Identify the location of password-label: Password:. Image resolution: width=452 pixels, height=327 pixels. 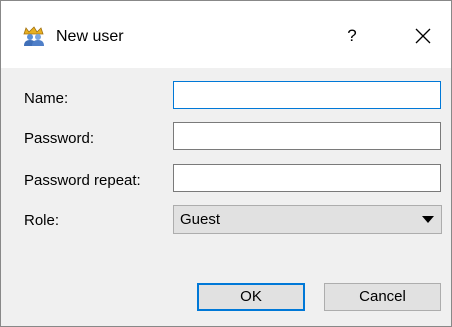
(59, 138).